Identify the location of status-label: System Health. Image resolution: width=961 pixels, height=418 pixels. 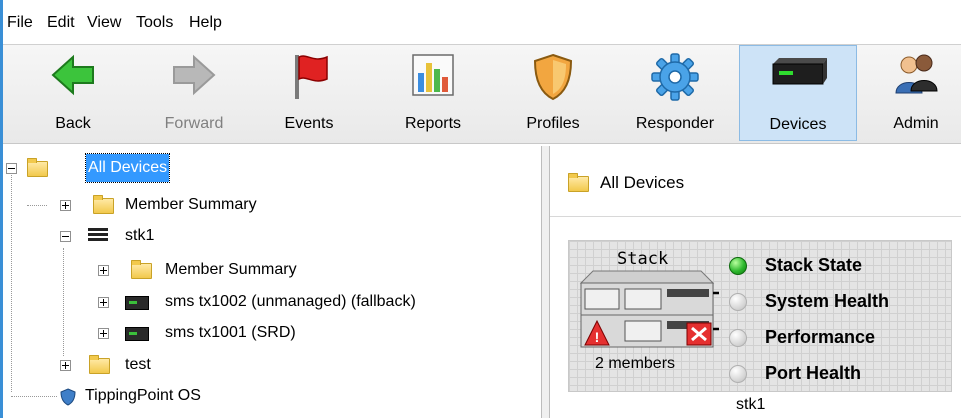
(827, 301).